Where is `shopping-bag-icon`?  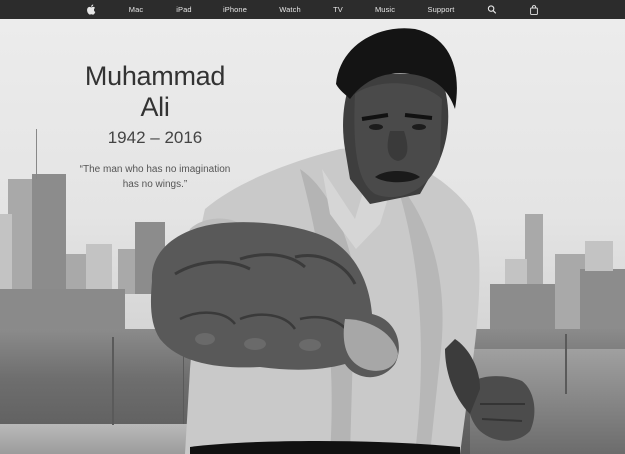
shopping-bag-icon is located at coordinates (534, 9).